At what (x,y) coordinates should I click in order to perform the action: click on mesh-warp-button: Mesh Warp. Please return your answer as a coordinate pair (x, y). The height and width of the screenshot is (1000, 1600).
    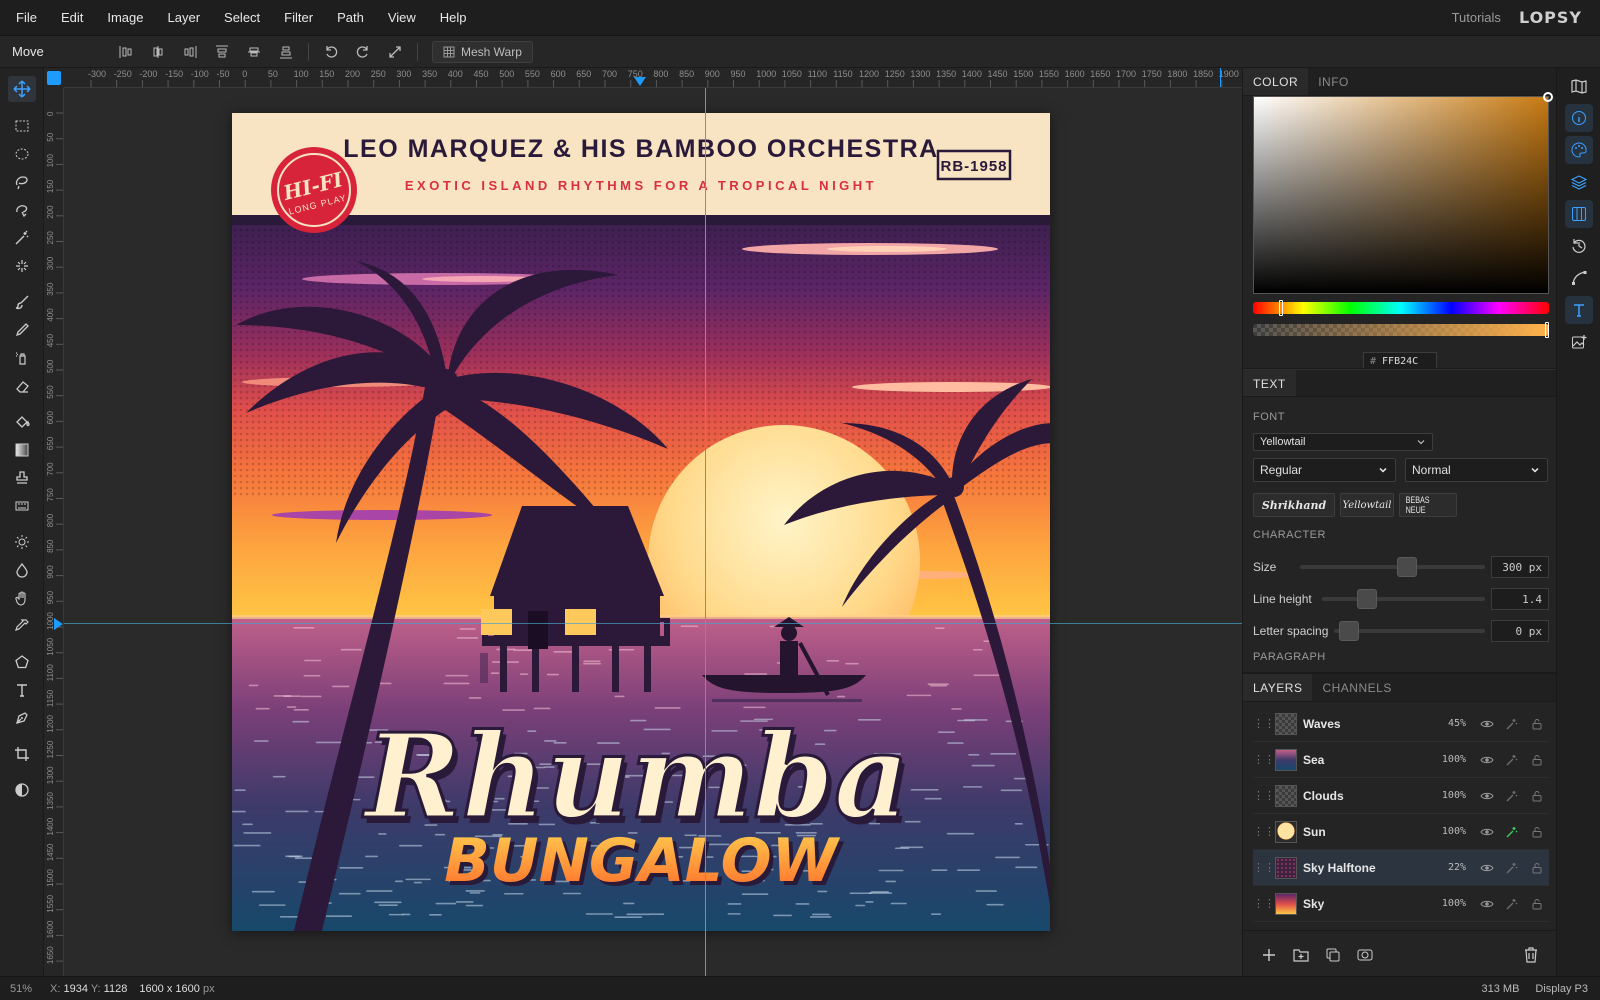
    Looking at the image, I should click on (482, 51).